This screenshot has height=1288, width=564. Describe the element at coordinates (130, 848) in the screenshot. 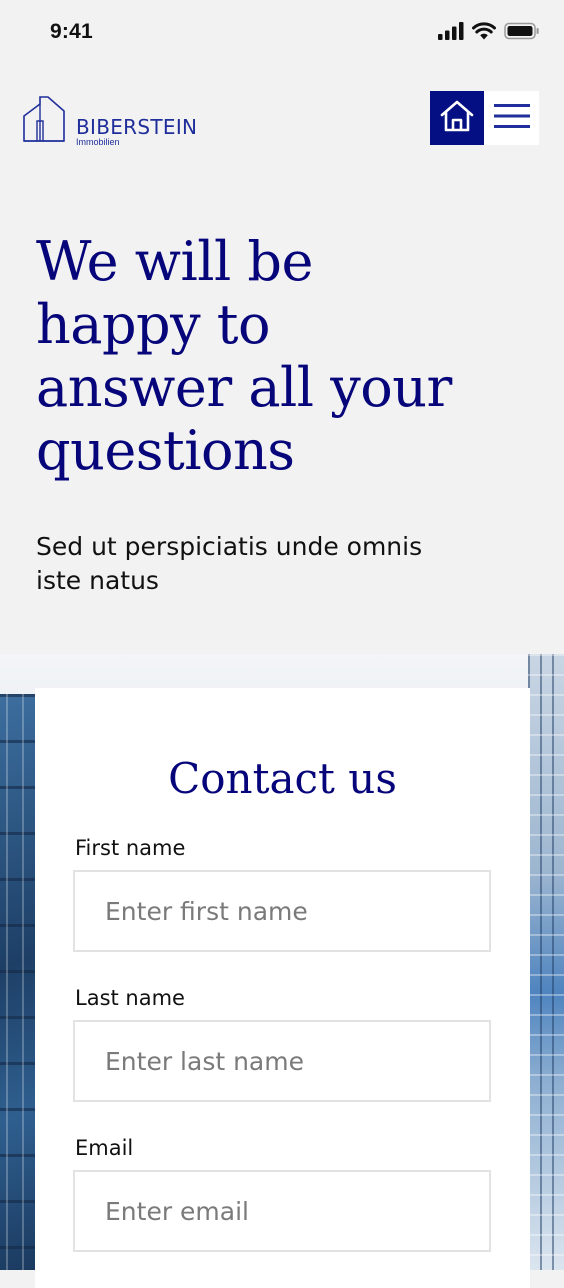

I see `first-name-label: First name` at that location.